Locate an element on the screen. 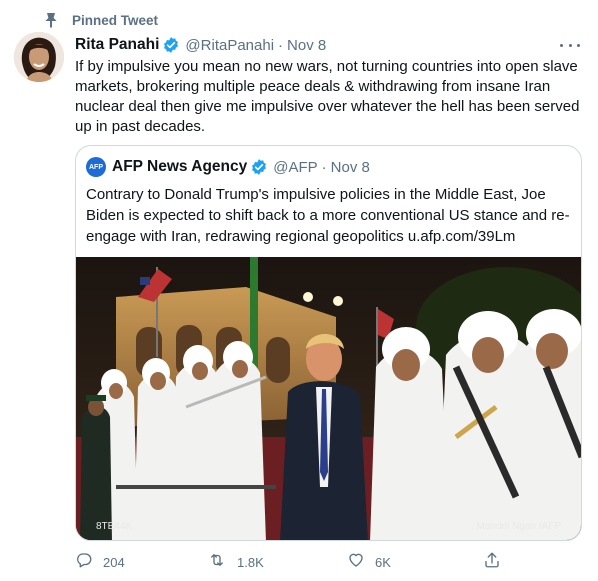 This screenshot has height=581, width=598. tweet-actions: 204 1.8K 6K is located at coordinates (290, 562).